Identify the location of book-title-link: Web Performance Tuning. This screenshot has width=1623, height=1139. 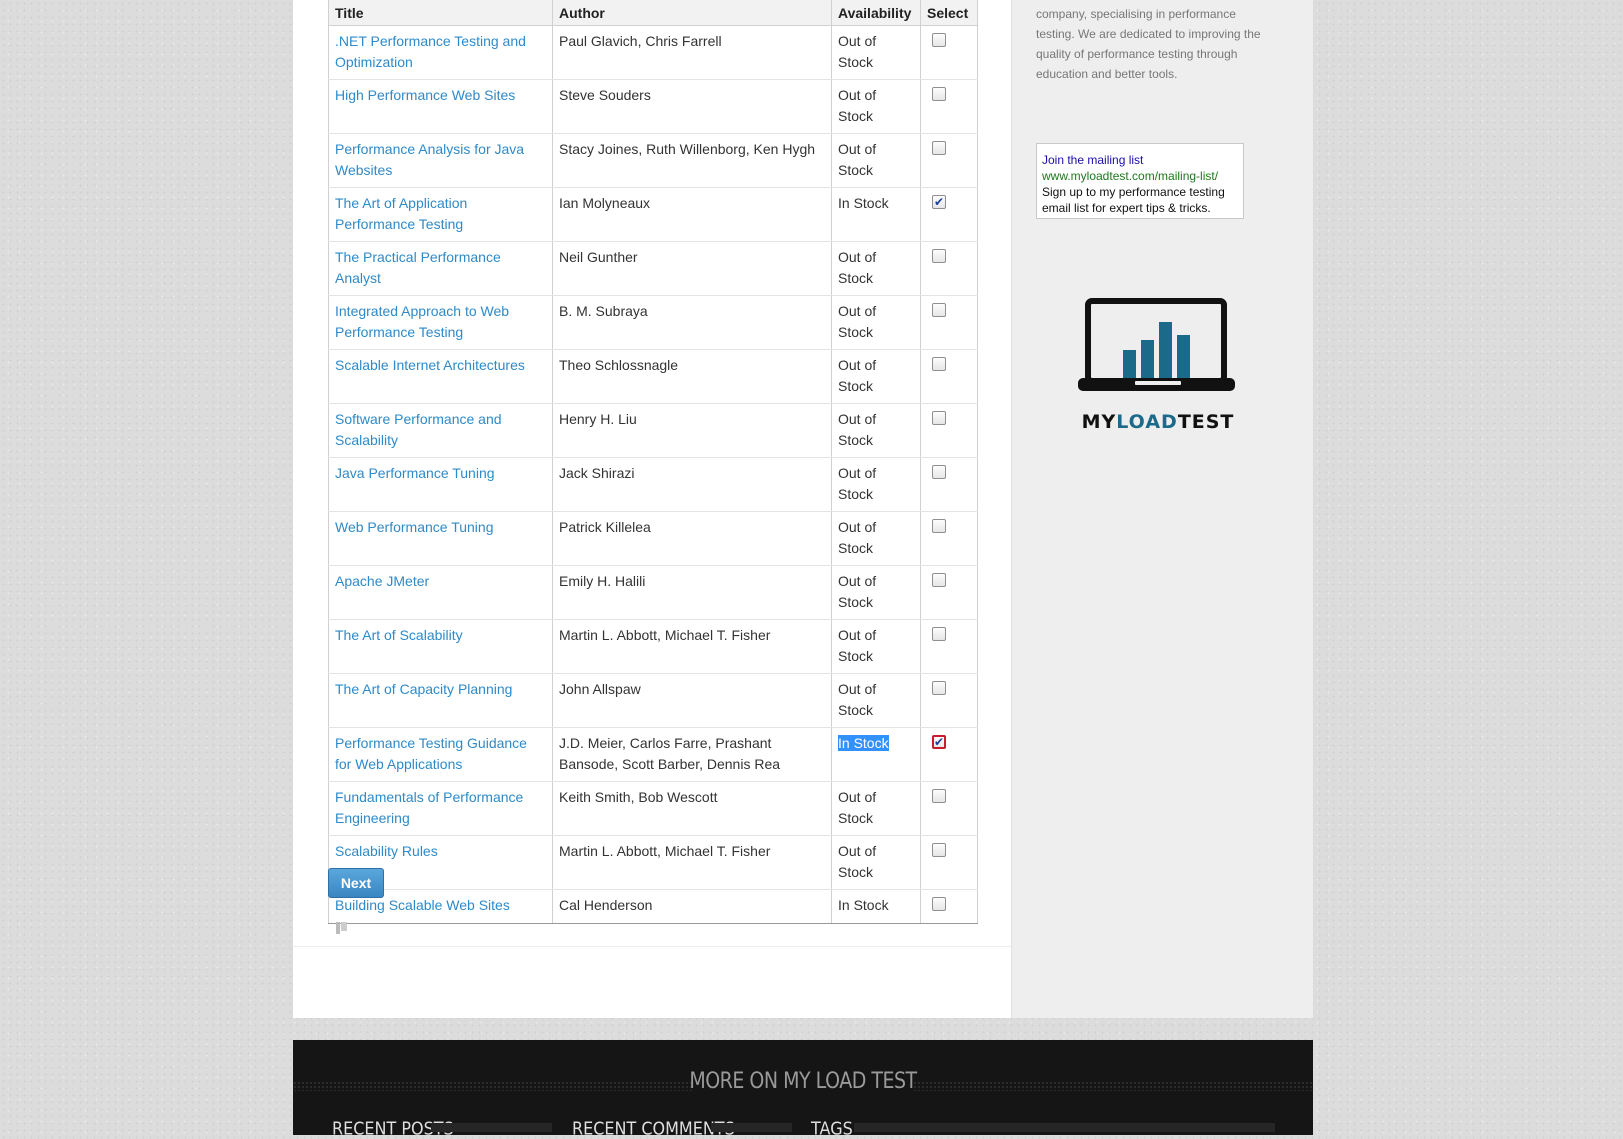
(414, 527).